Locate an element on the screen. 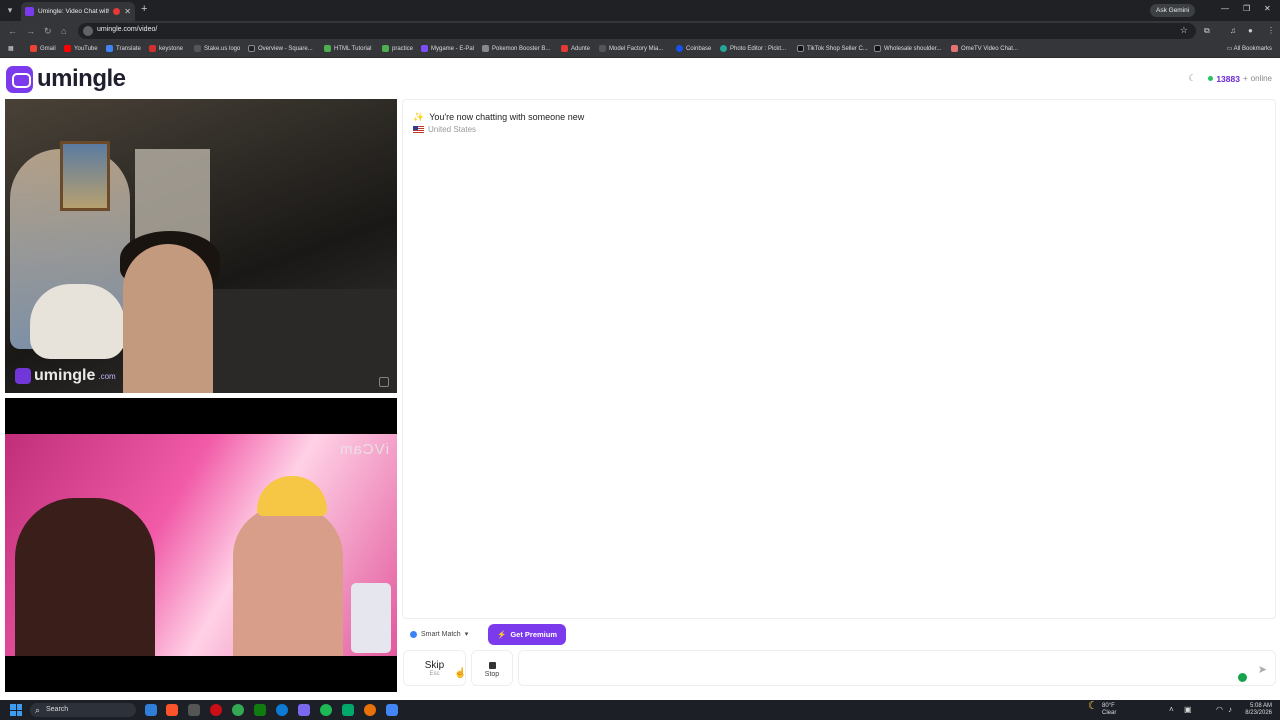 The width and height of the screenshot is (1280, 720). file-explorer-icon is located at coordinates (151, 710).